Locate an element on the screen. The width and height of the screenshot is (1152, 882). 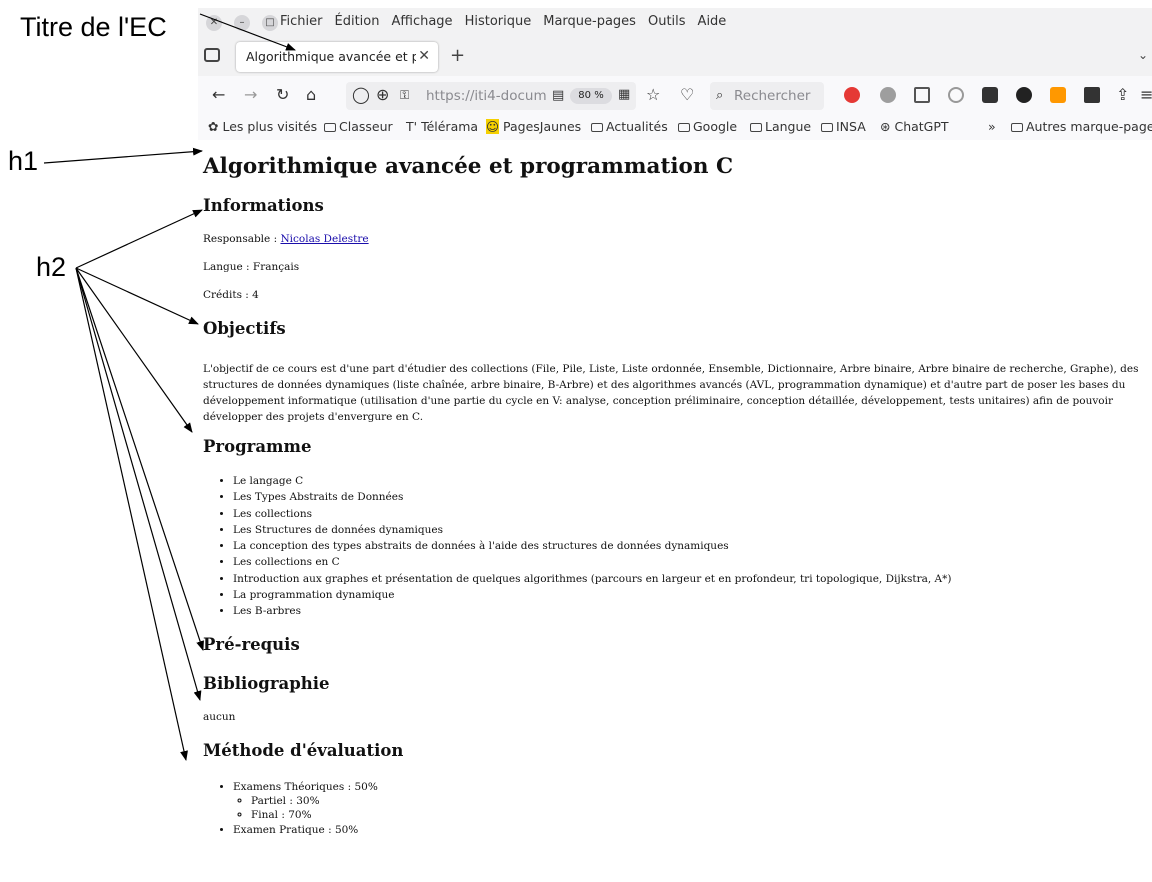
arrow-h2-objectifs is located at coordinates (137, 296).